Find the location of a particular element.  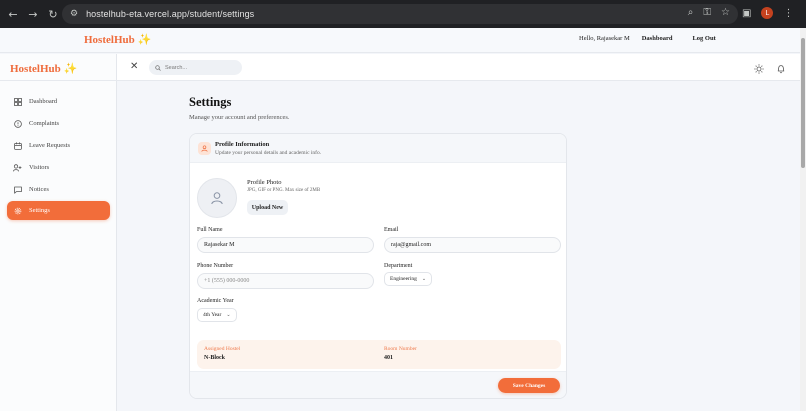

user-placeholder-icon is located at coordinates (217, 198).